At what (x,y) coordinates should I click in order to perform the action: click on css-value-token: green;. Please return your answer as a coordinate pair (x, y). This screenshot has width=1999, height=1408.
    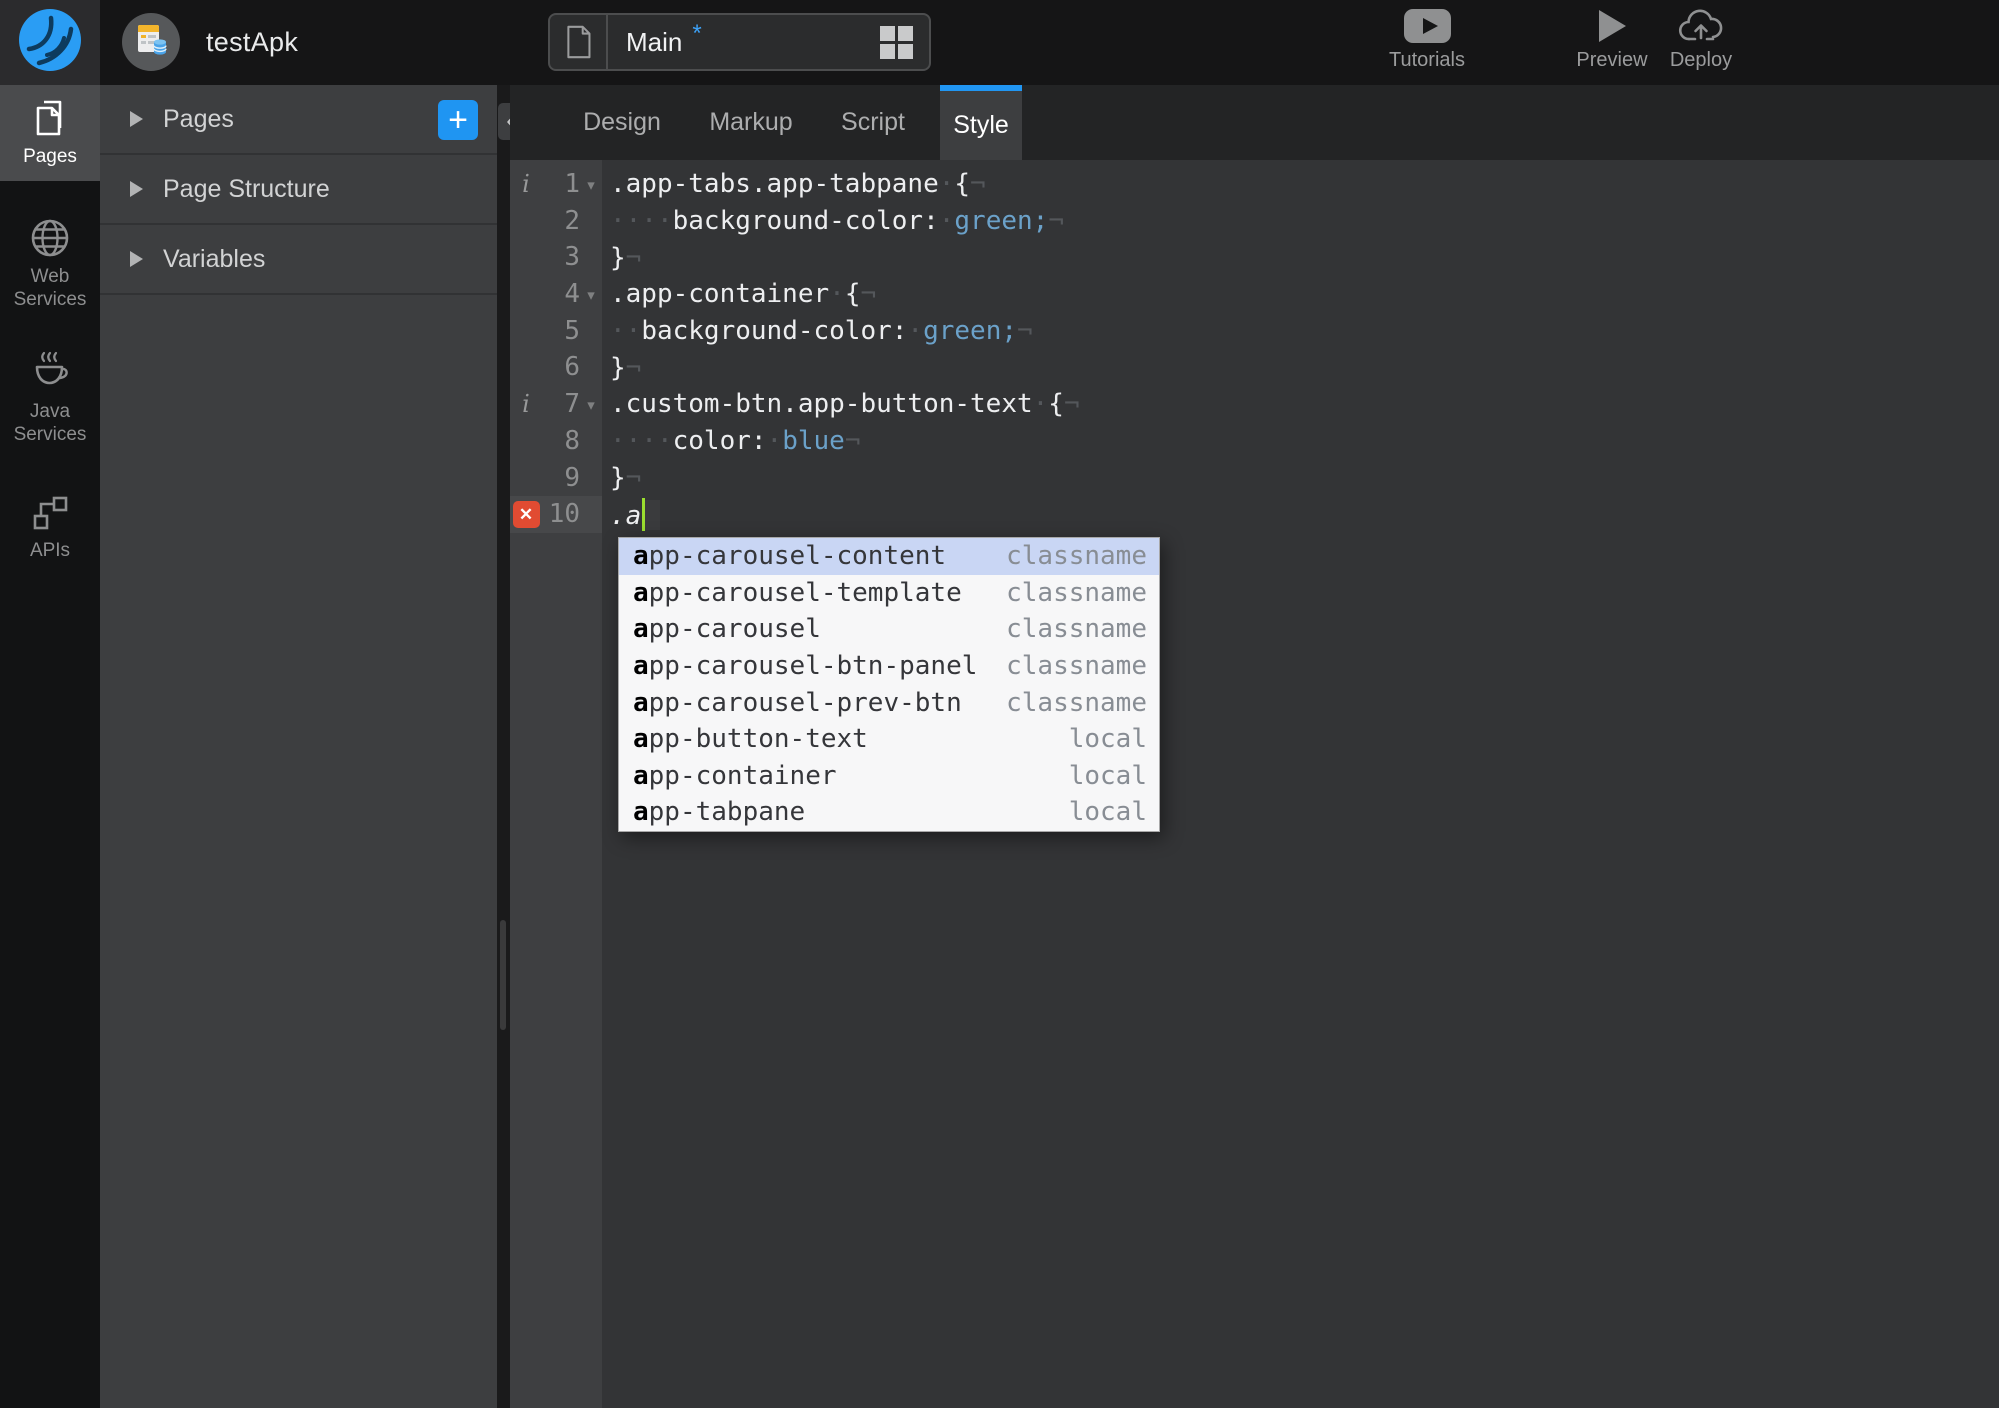
    Looking at the image, I should click on (1001, 221).